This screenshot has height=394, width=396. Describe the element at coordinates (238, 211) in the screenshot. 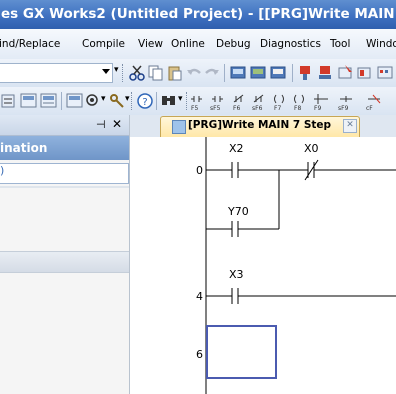

I see `device-label-y70: Y70` at that location.